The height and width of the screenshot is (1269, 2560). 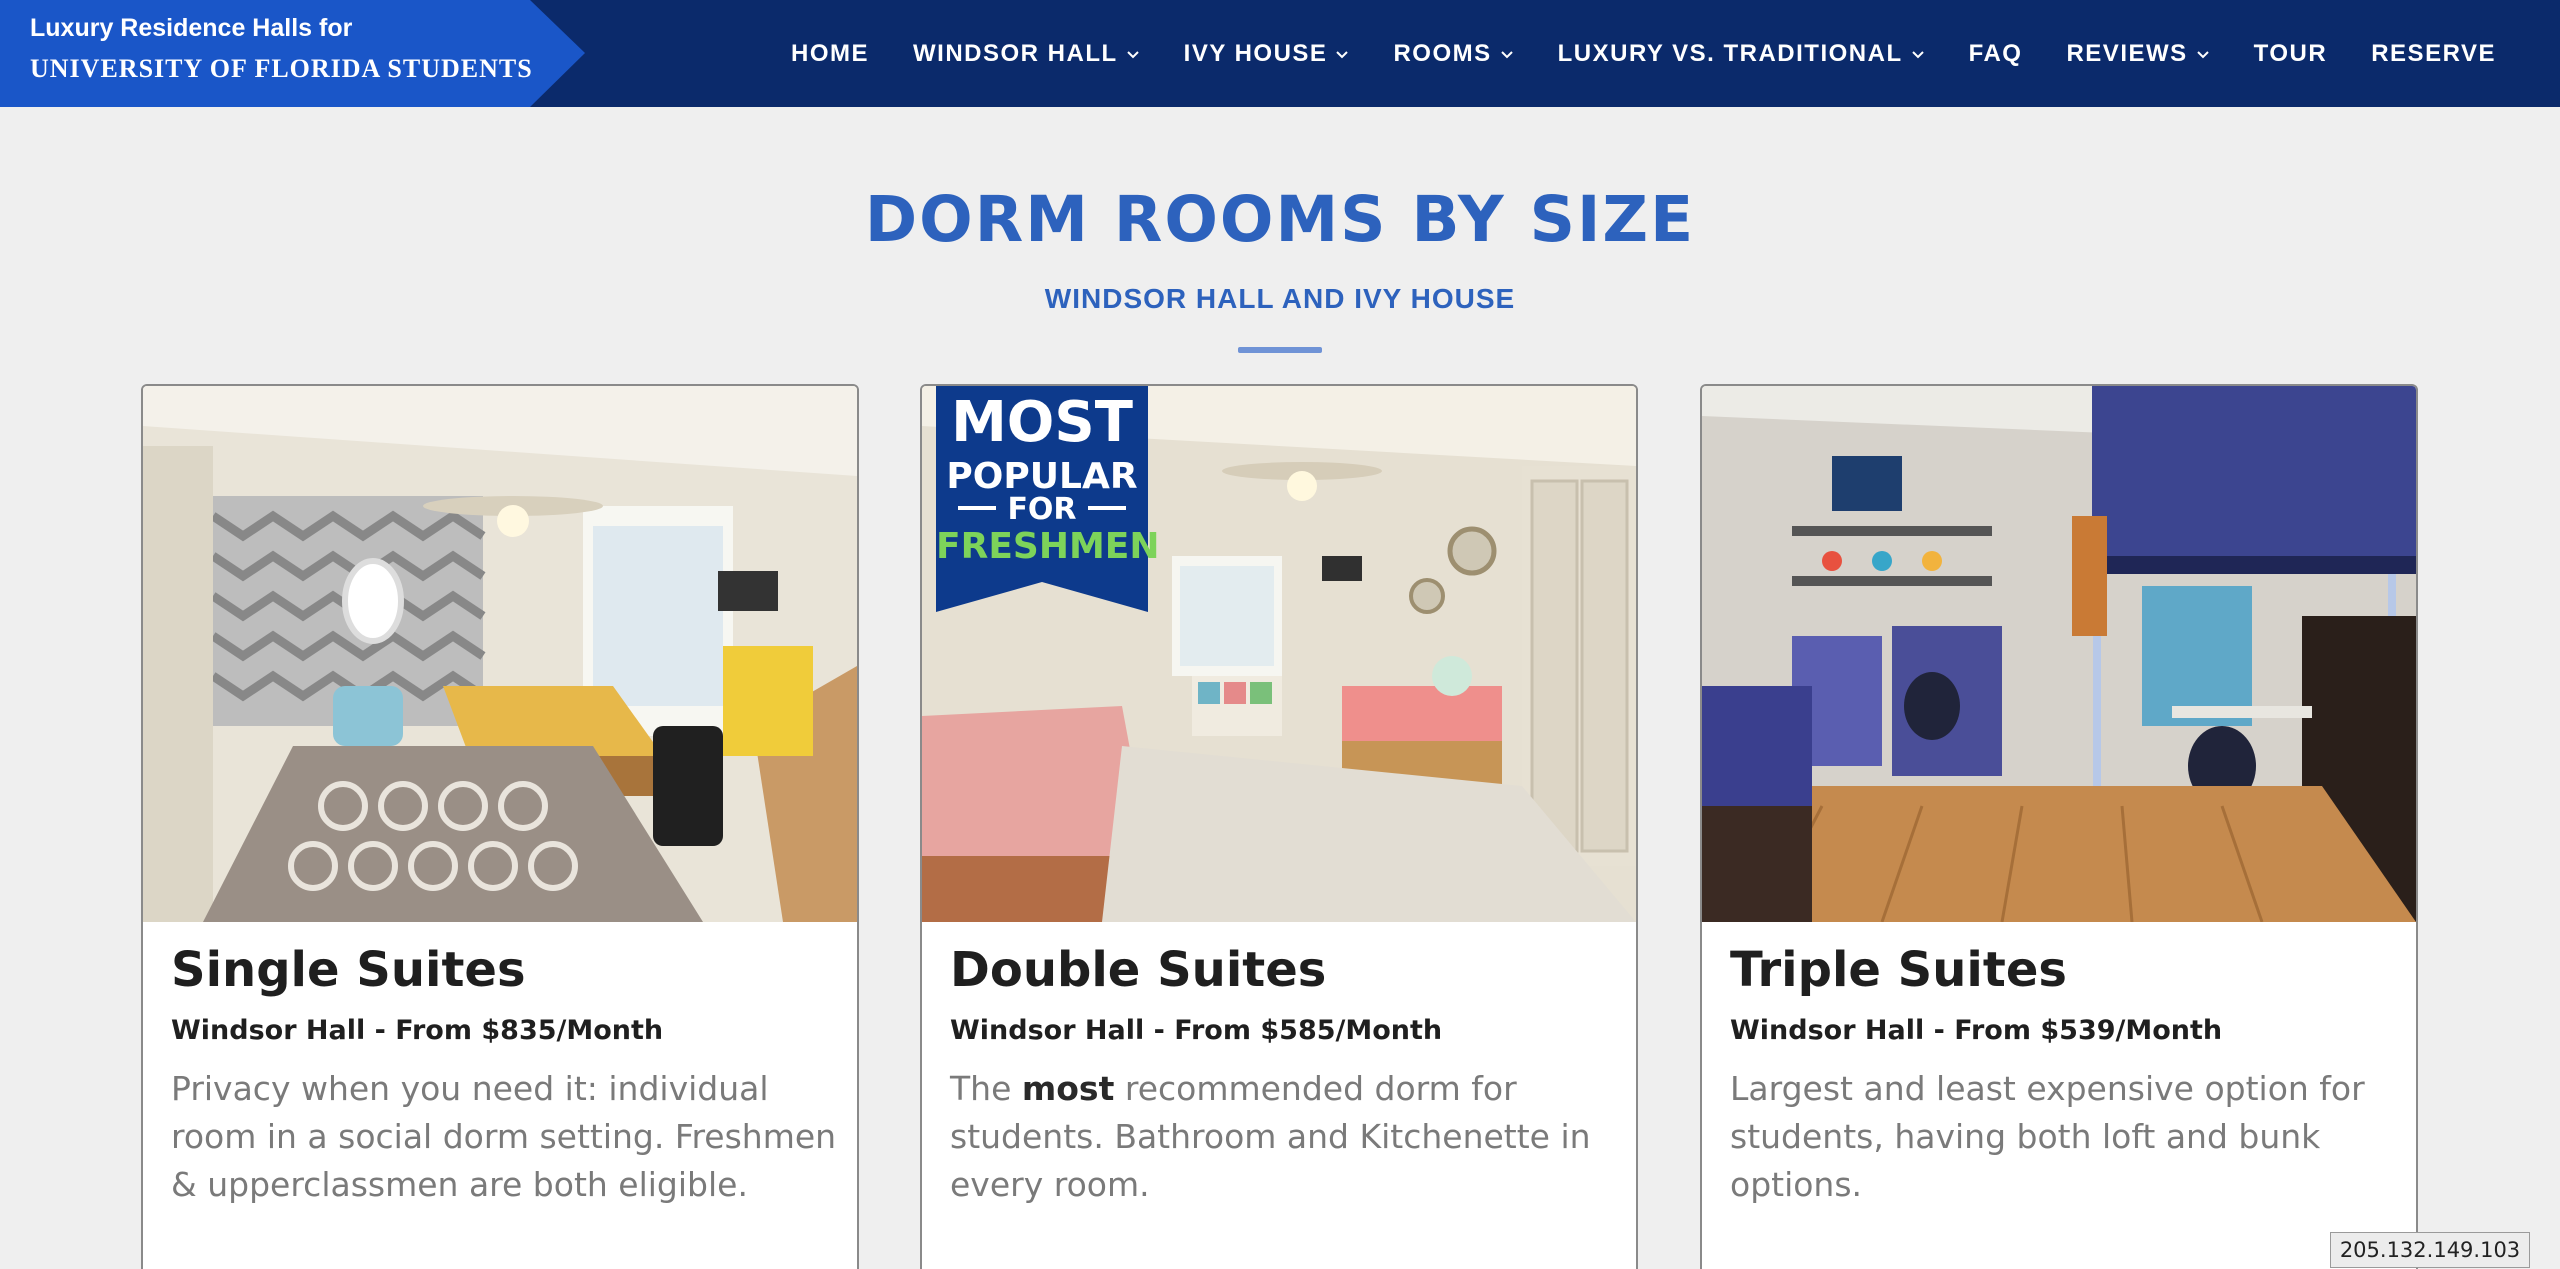 I want to click on nav-windsor-hall: WINDSOR HALL, so click(x=1026, y=54).